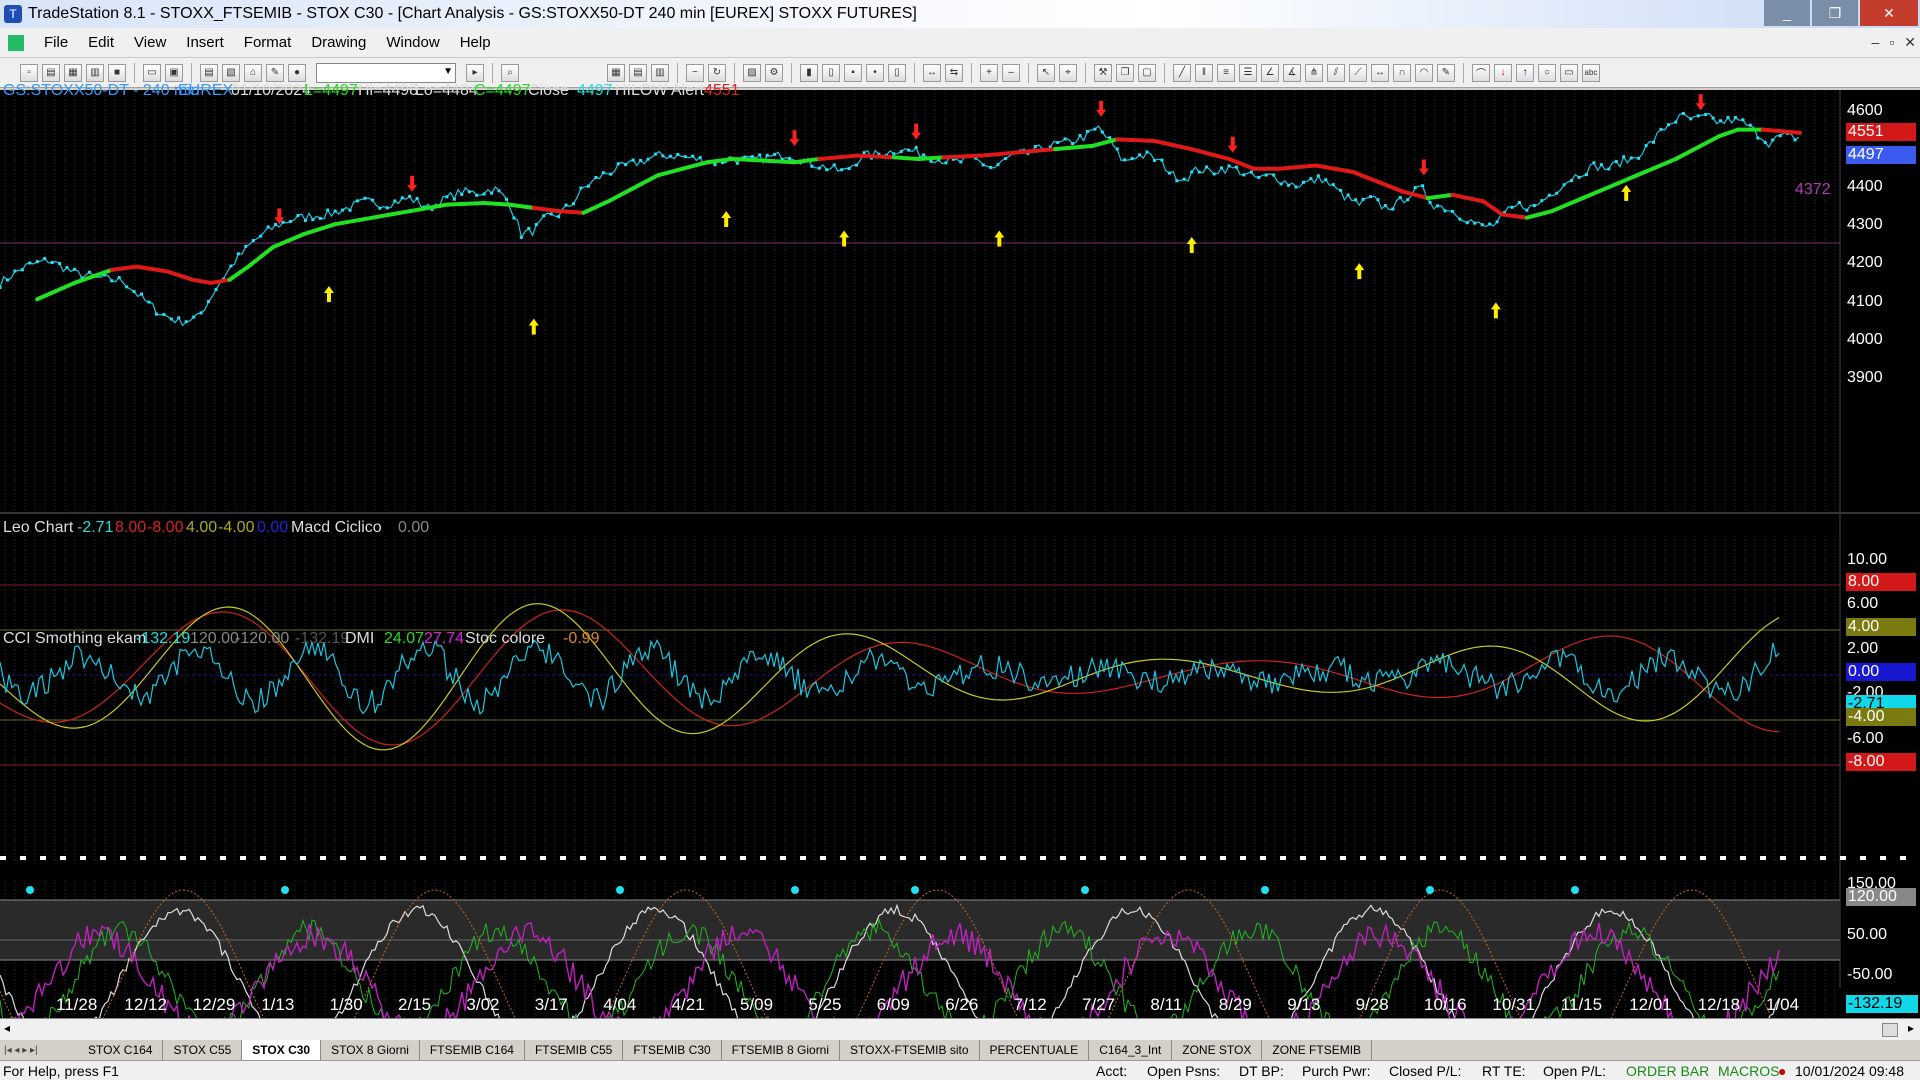 The image size is (1920, 1080). What do you see at coordinates (475, 72) in the screenshot?
I see `play-icon: ▸` at bounding box center [475, 72].